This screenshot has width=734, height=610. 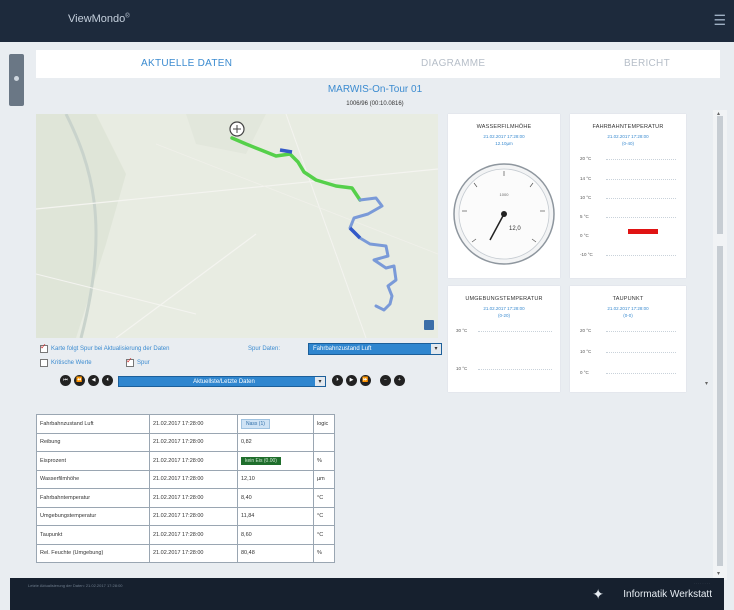 What do you see at coordinates (647, 63) in the screenshot?
I see `tab-bericht: BERICHT` at bounding box center [647, 63].